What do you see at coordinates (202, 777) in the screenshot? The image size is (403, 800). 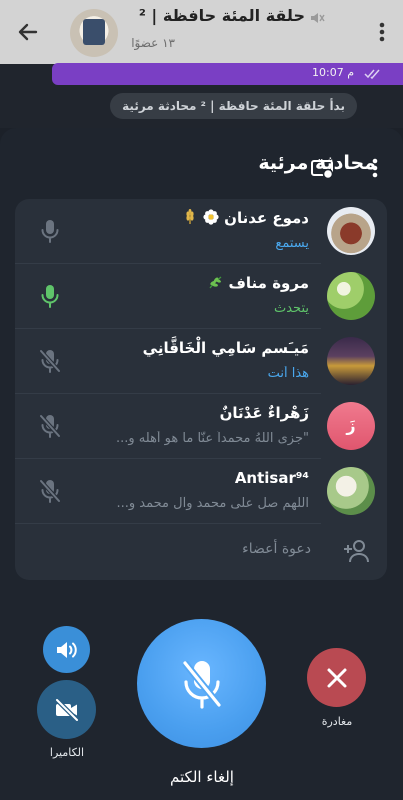 I see `unmute-label: إلغاء الكتم` at bounding box center [202, 777].